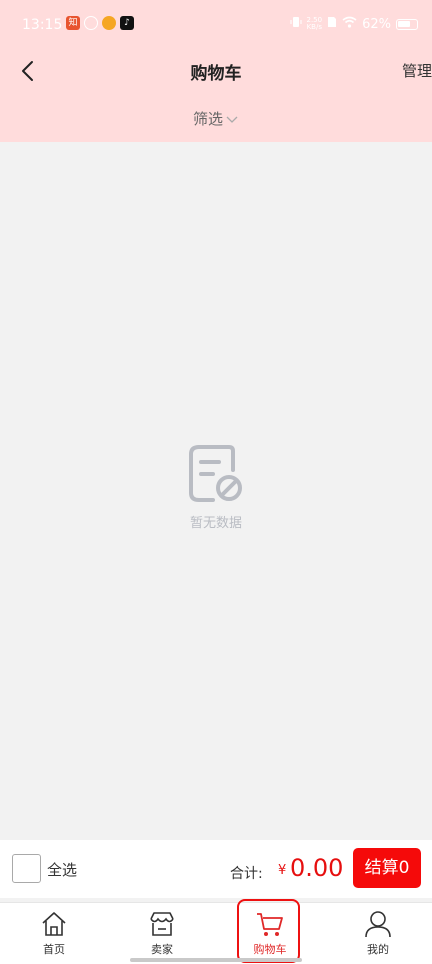 The image size is (432, 964). I want to click on nav-bar: 购物车 管理, so click(216, 70).